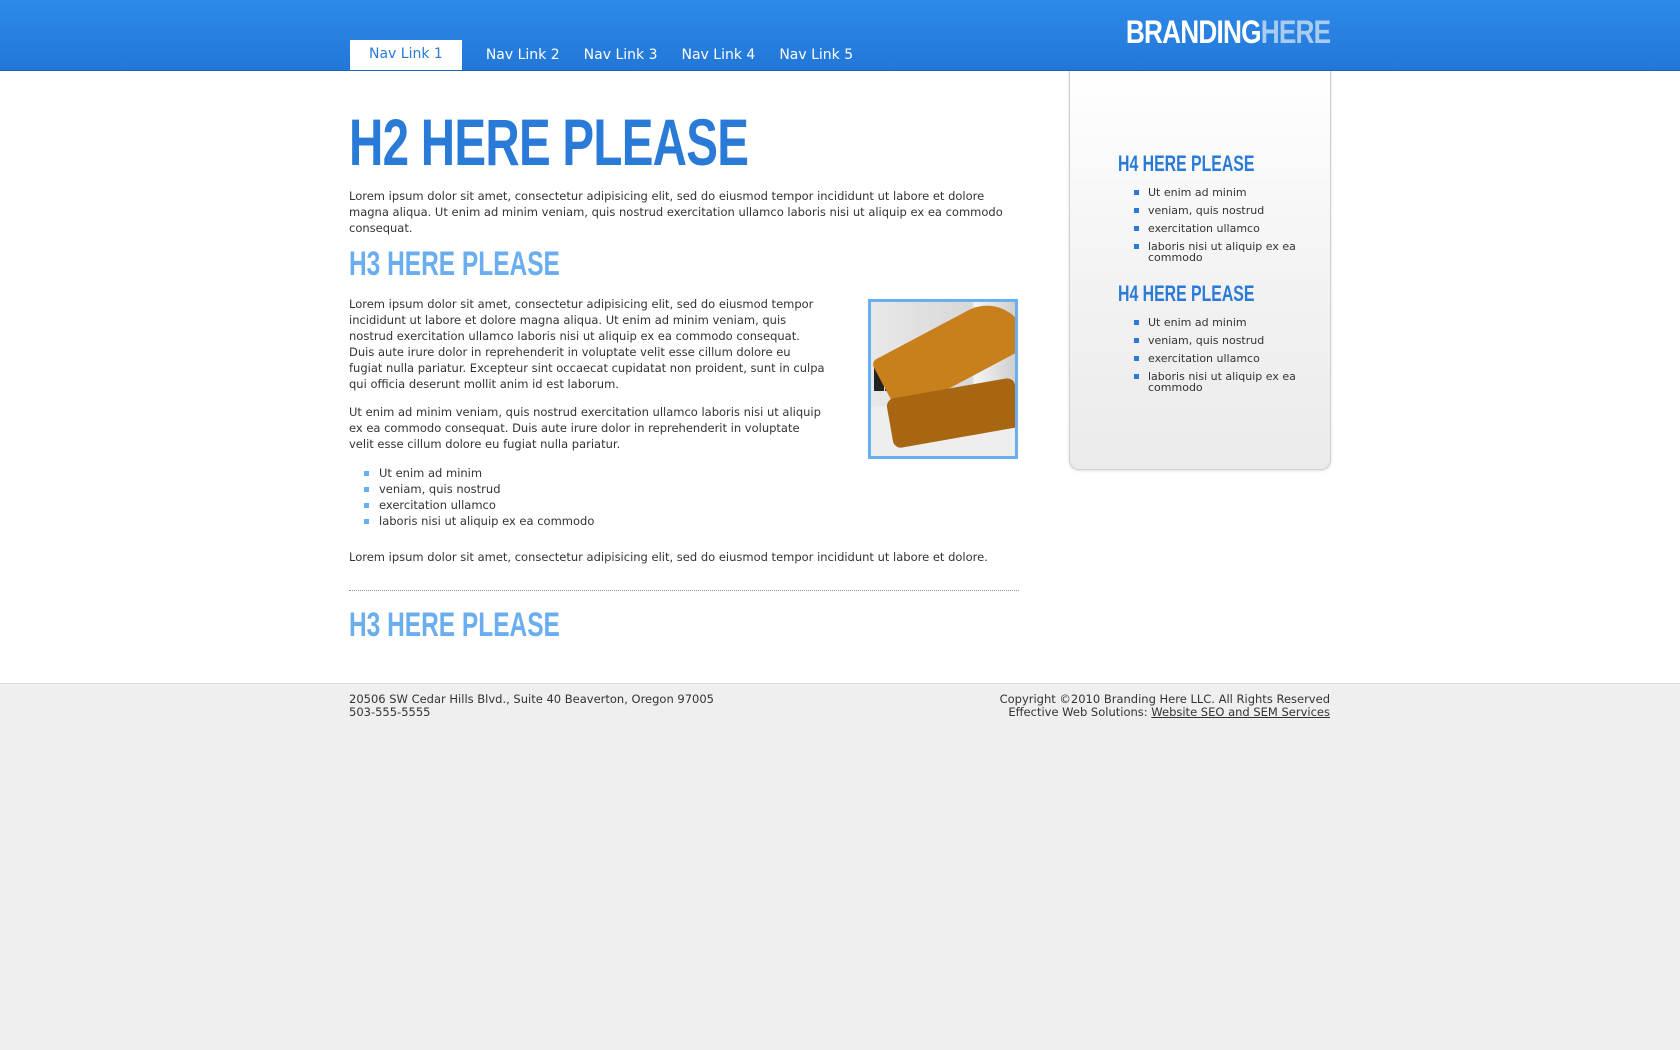  I want to click on sidebar-heading-1: H4 HERE PLEASE, so click(1186, 163).